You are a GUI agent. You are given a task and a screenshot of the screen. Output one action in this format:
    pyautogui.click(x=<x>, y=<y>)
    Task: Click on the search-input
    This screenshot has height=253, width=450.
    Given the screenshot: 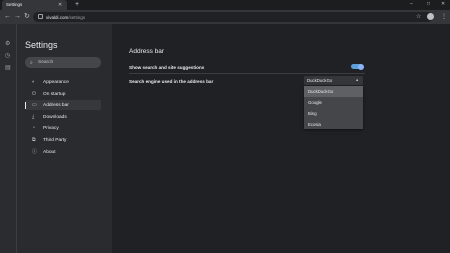 What is the action you would take?
    pyautogui.click(x=63, y=62)
    